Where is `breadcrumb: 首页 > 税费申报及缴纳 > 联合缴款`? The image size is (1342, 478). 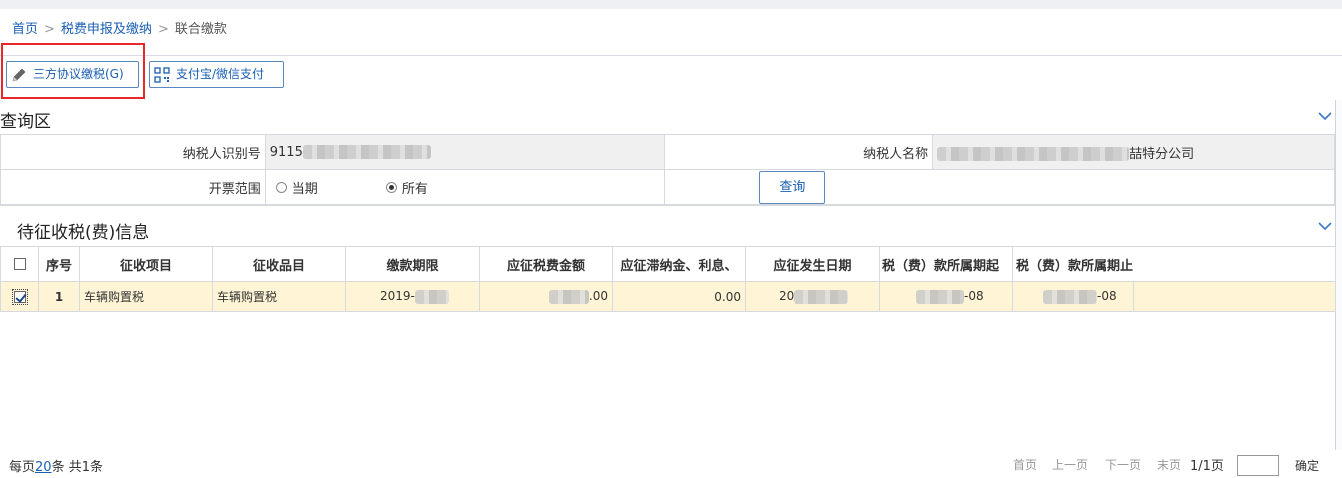
breadcrumb: 首页 > 税费申报及缴纳 > 联合缴款 is located at coordinates (119, 30).